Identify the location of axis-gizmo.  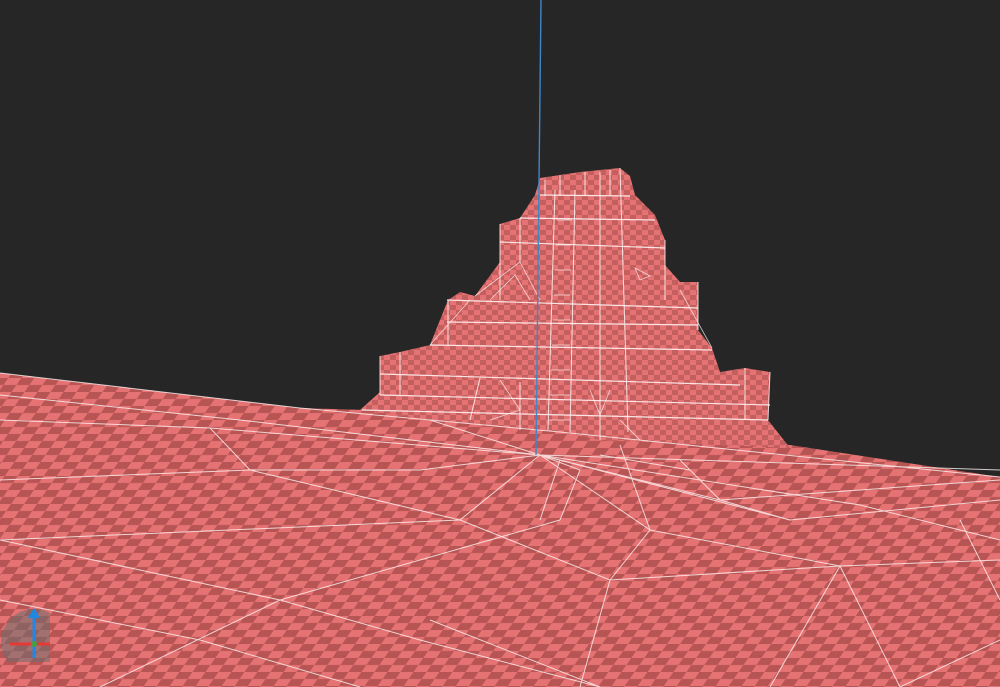
(25, 634).